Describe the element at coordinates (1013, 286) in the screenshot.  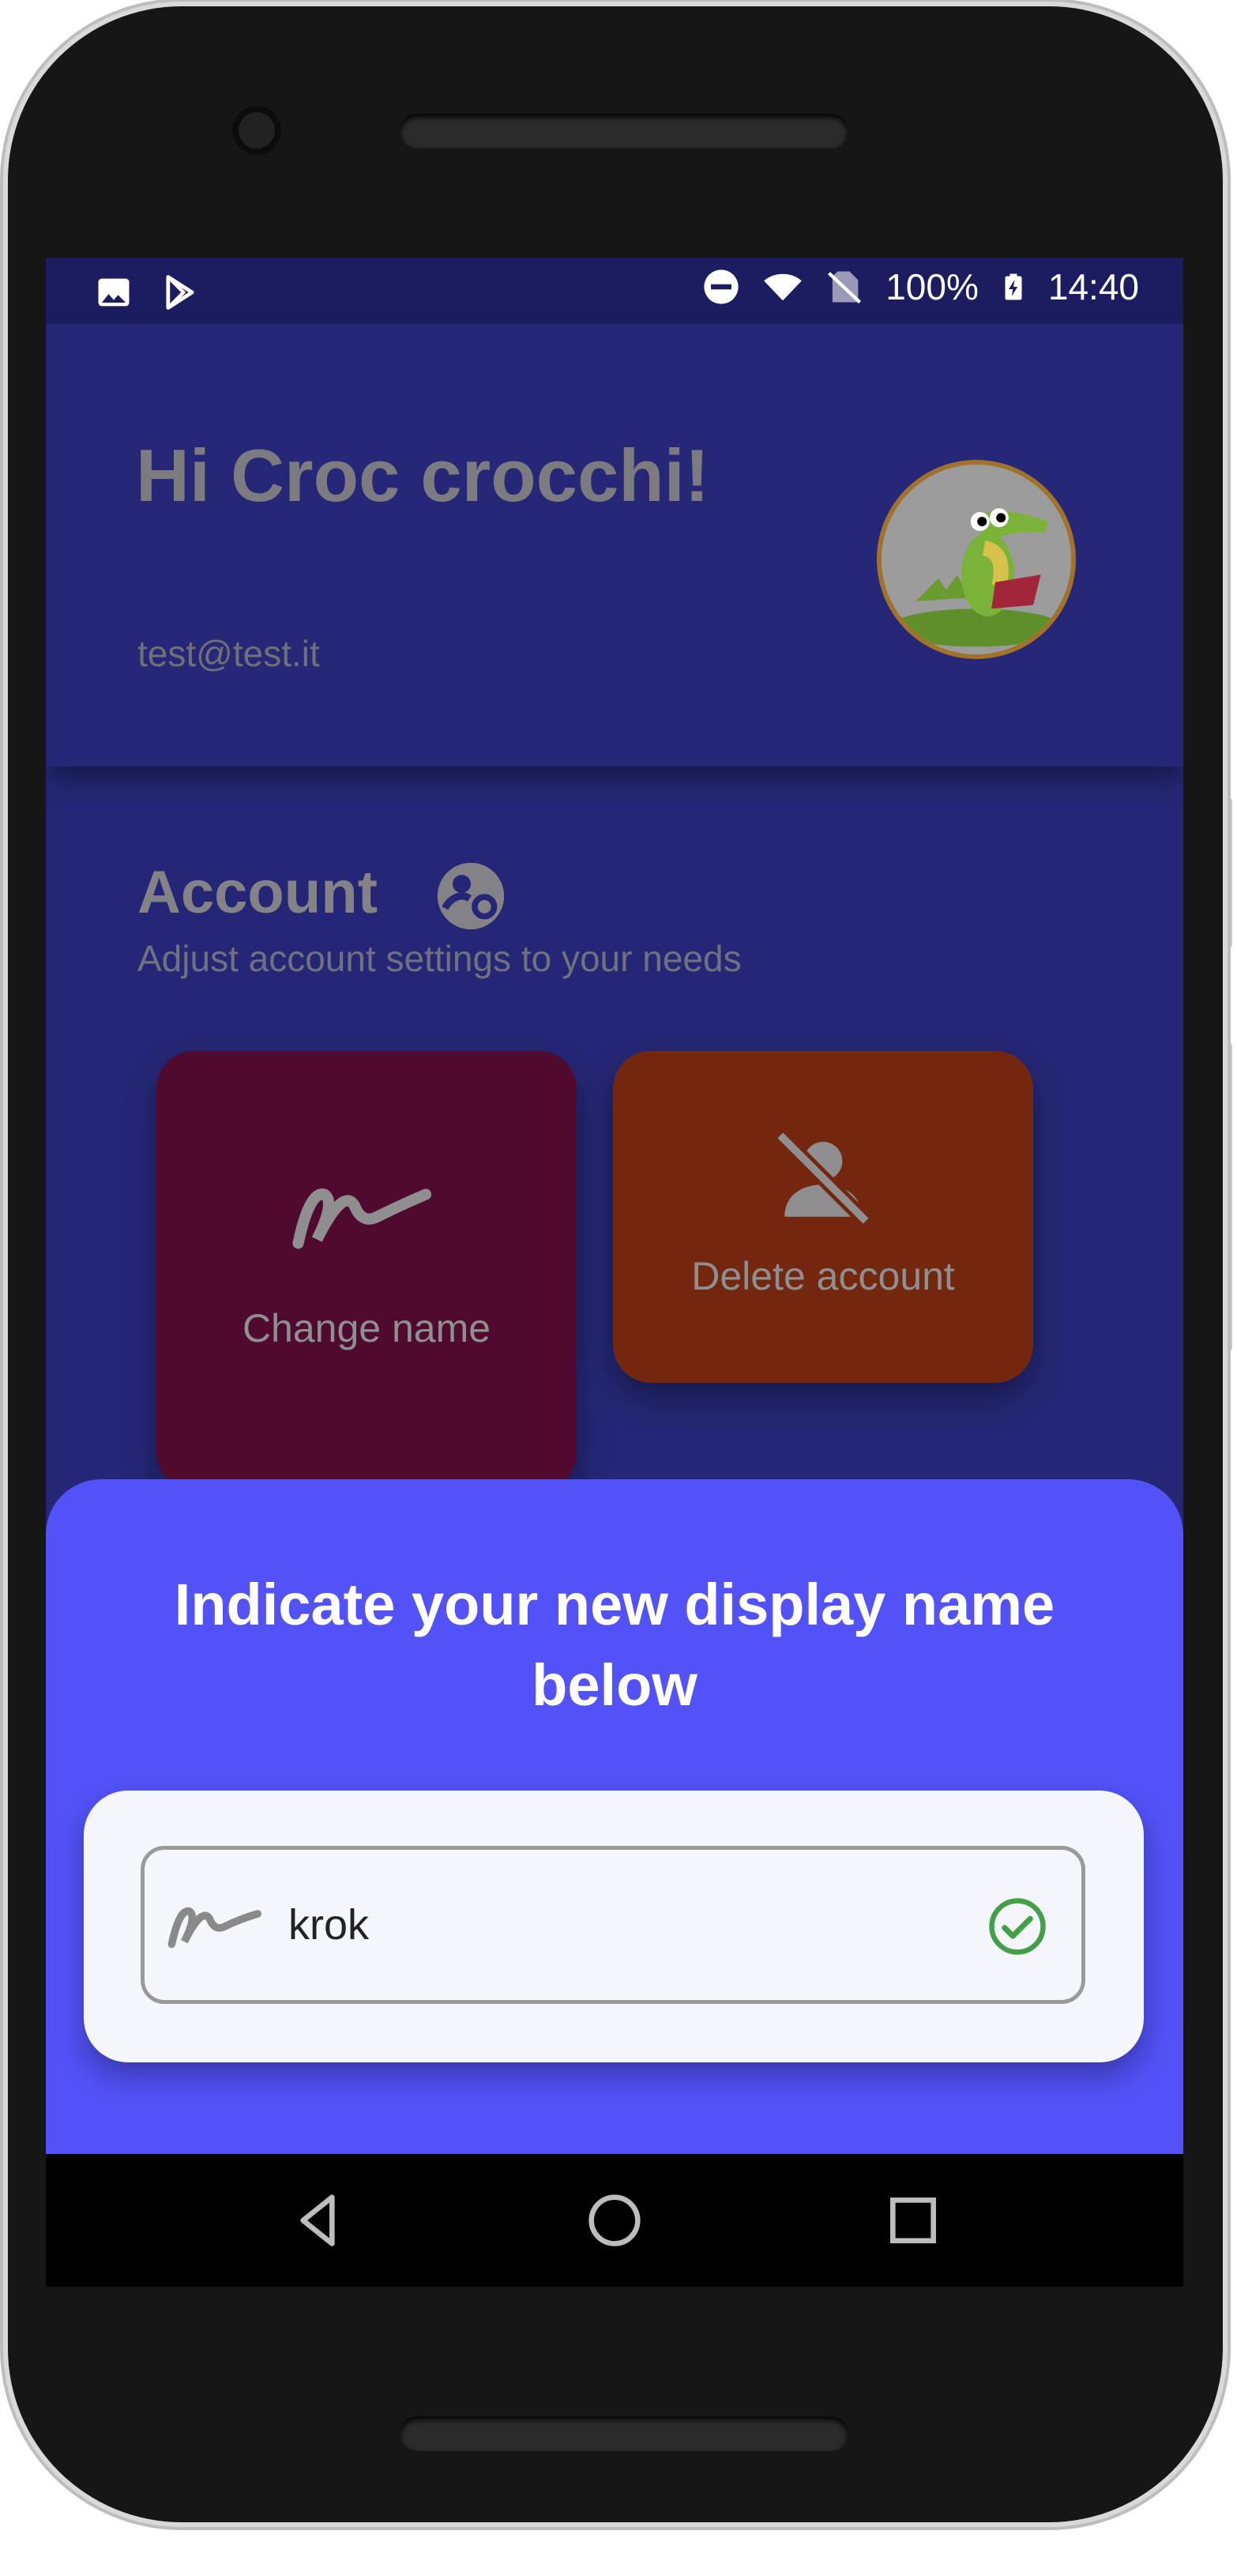
I see `battery-charging-icon` at that location.